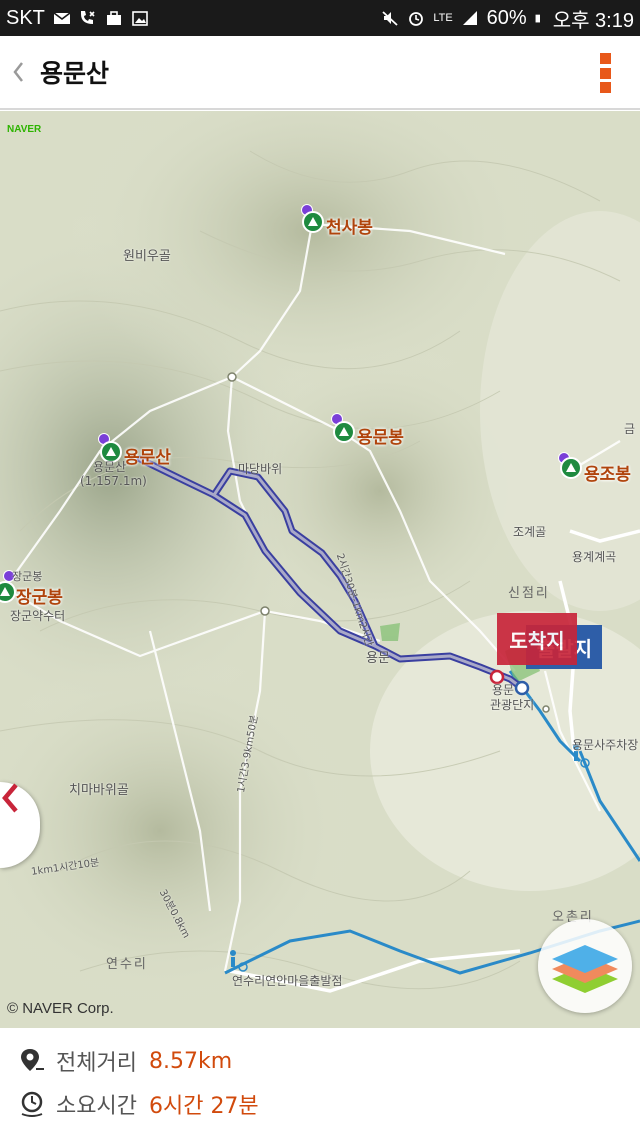 The height and width of the screenshot is (1137, 640). I want to click on route-start-point, so click(522, 688).